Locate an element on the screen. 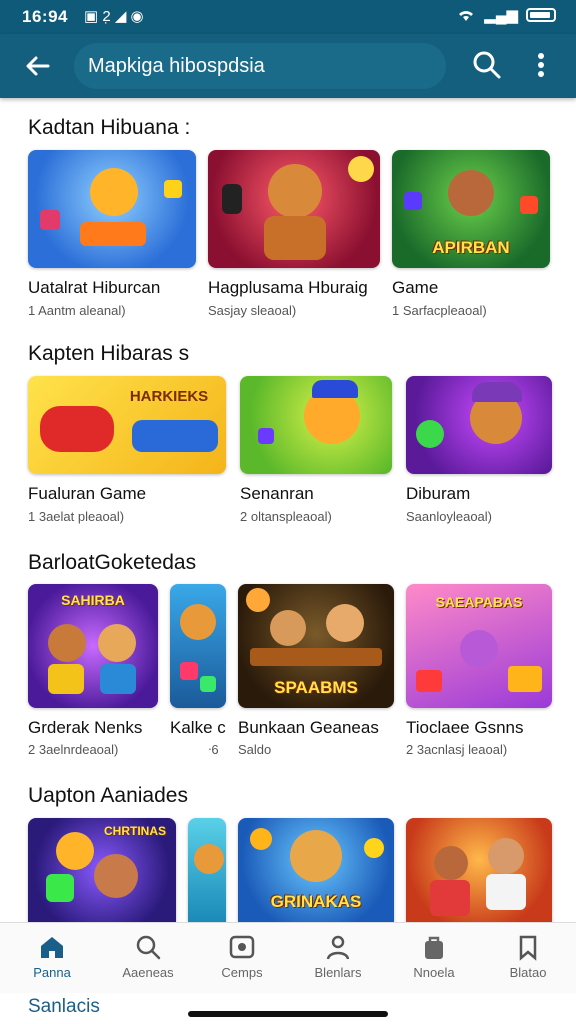 The width and height of the screenshot is (576, 1024). back-button is located at coordinates (38, 66).